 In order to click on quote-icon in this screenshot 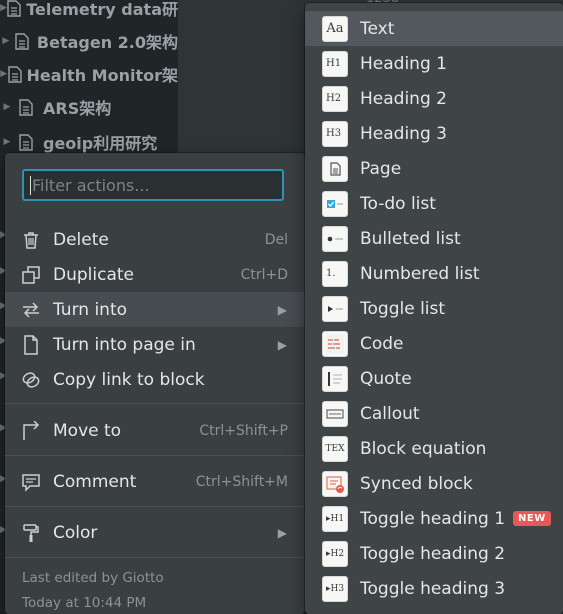, I will do `click(335, 378)`.